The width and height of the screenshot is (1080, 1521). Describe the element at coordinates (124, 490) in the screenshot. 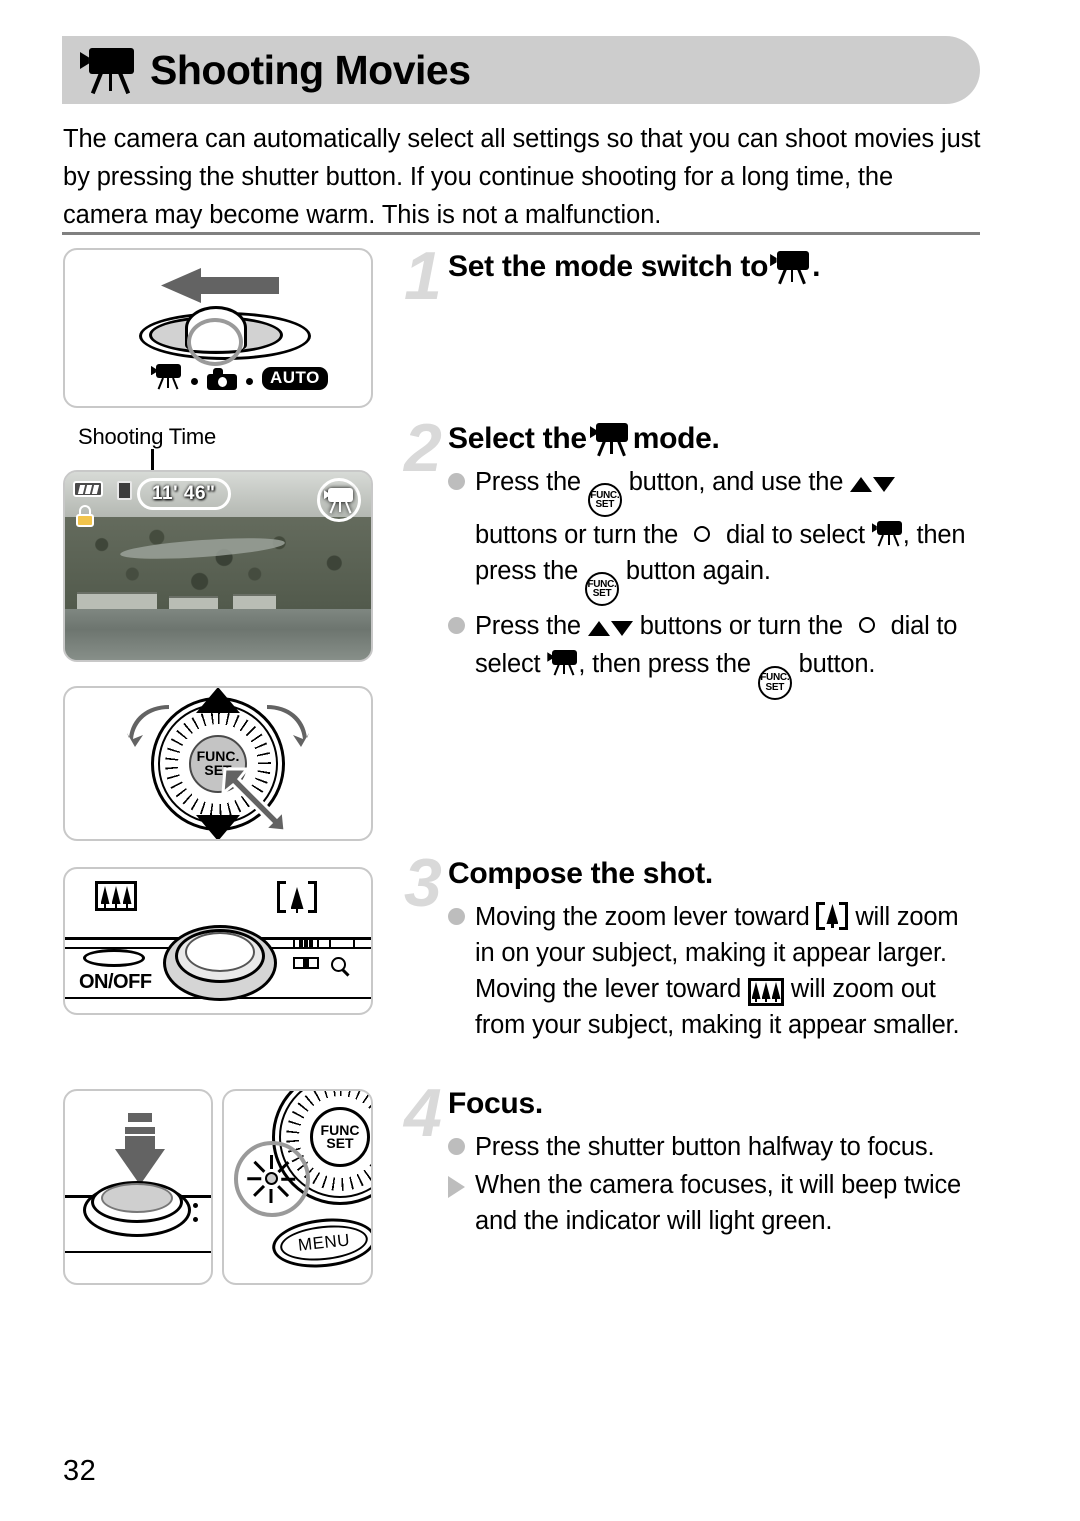

I see `memory-card-icon` at that location.